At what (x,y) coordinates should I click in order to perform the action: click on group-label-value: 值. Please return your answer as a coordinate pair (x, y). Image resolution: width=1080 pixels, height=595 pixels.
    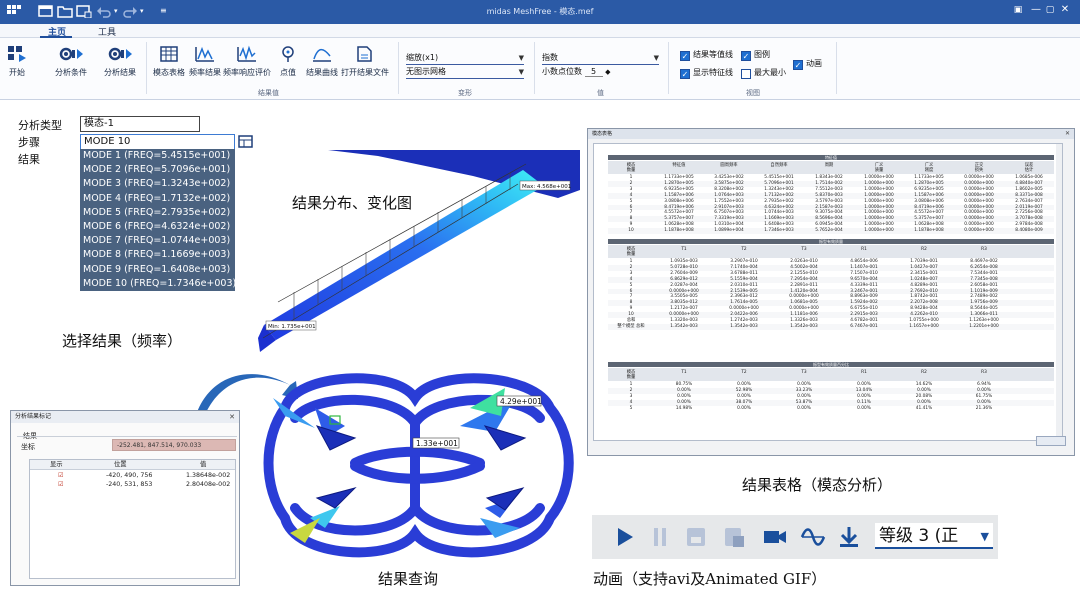
    Looking at the image, I should click on (600, 93).